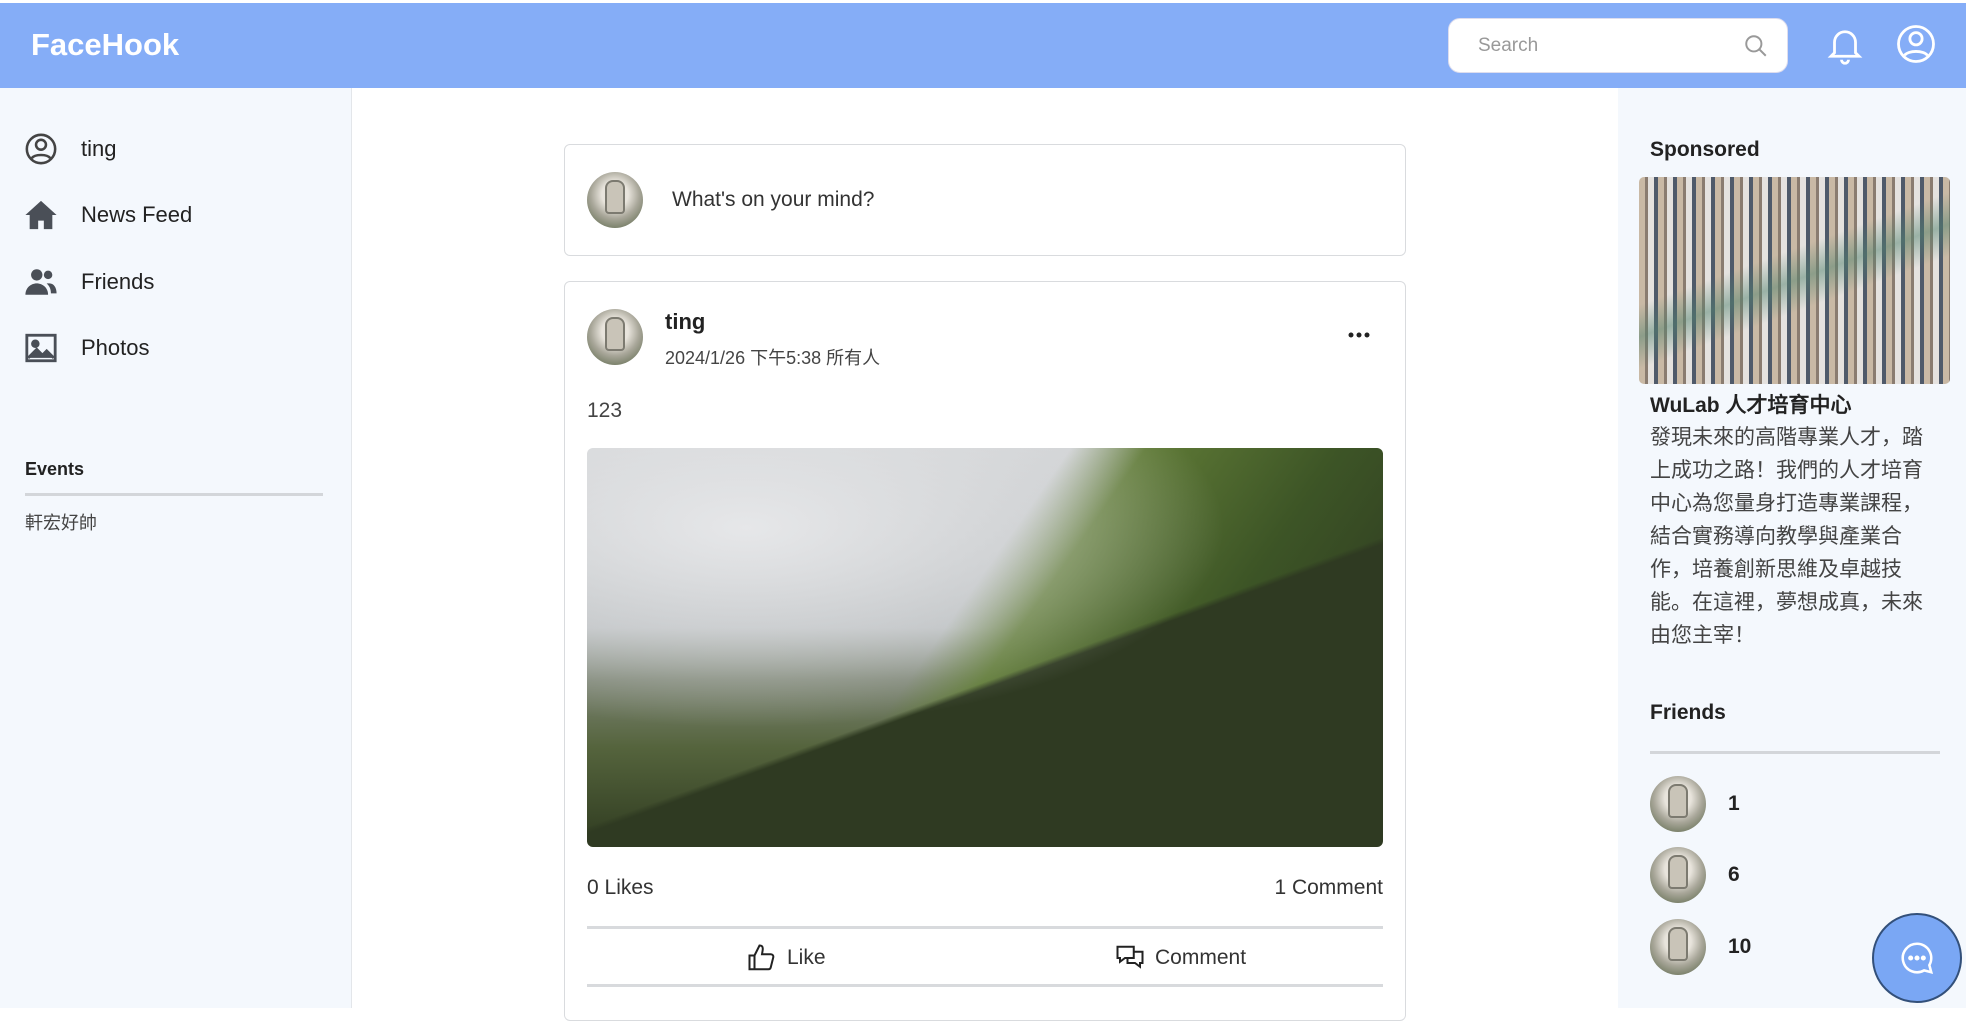 The height and width of the screenshot is (1021, 1966). I want to click on event-item: 軒宏好帥, so click(61, 522).